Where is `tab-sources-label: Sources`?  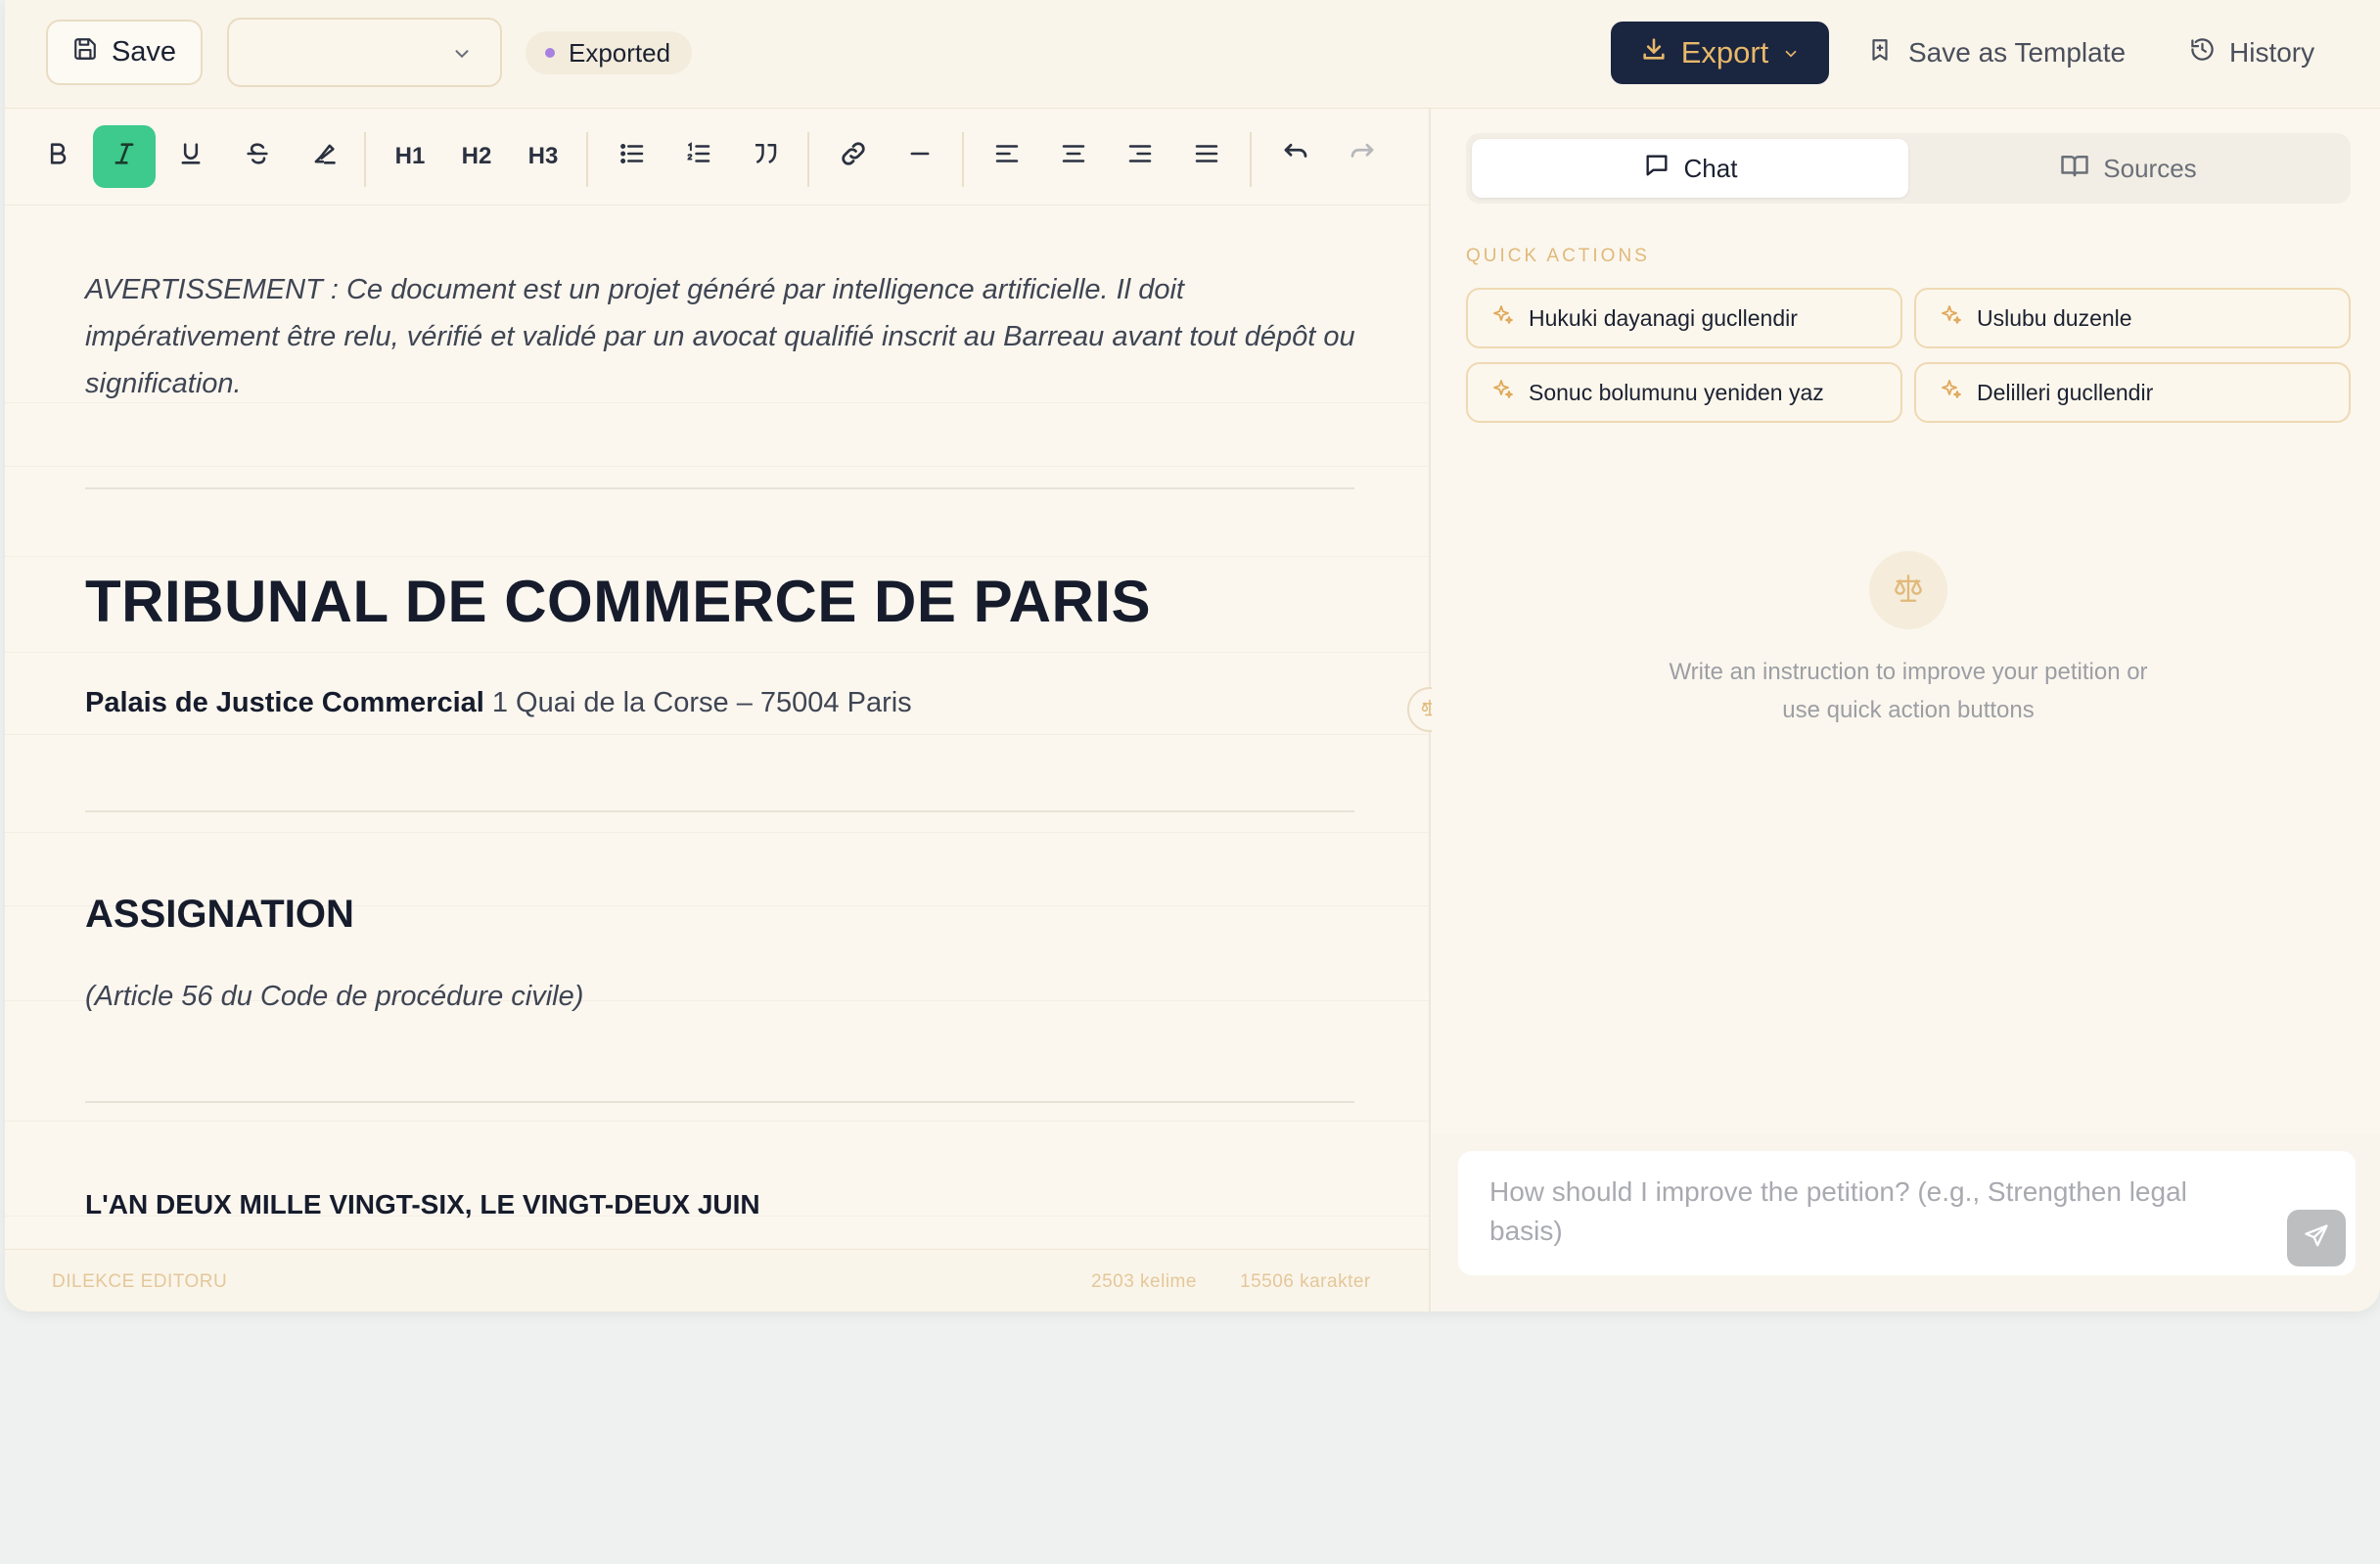
tab-sources-label: Sources is located at coordinates (2150, 168).